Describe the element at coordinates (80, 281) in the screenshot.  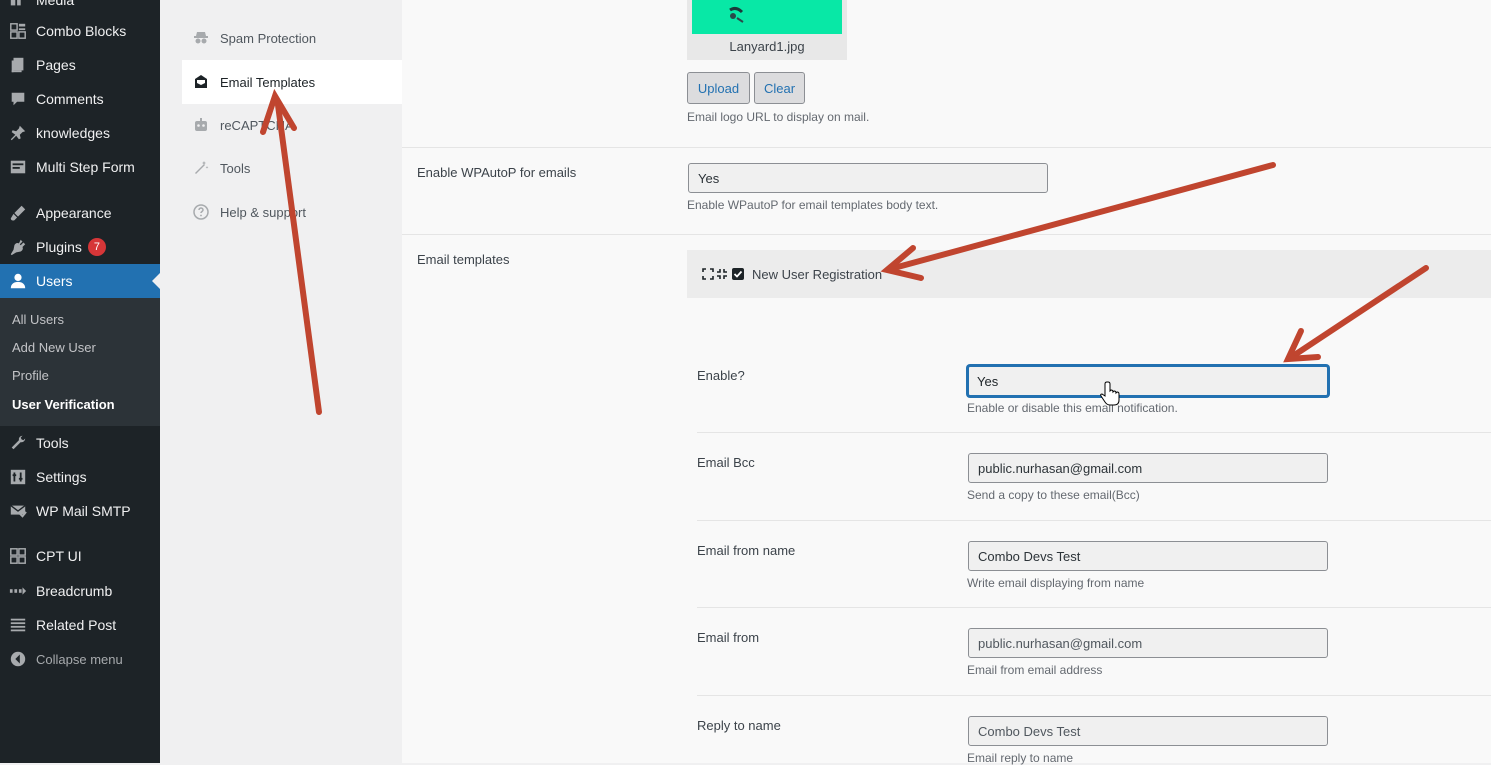
I see `menu-item-users: Users` at that location.